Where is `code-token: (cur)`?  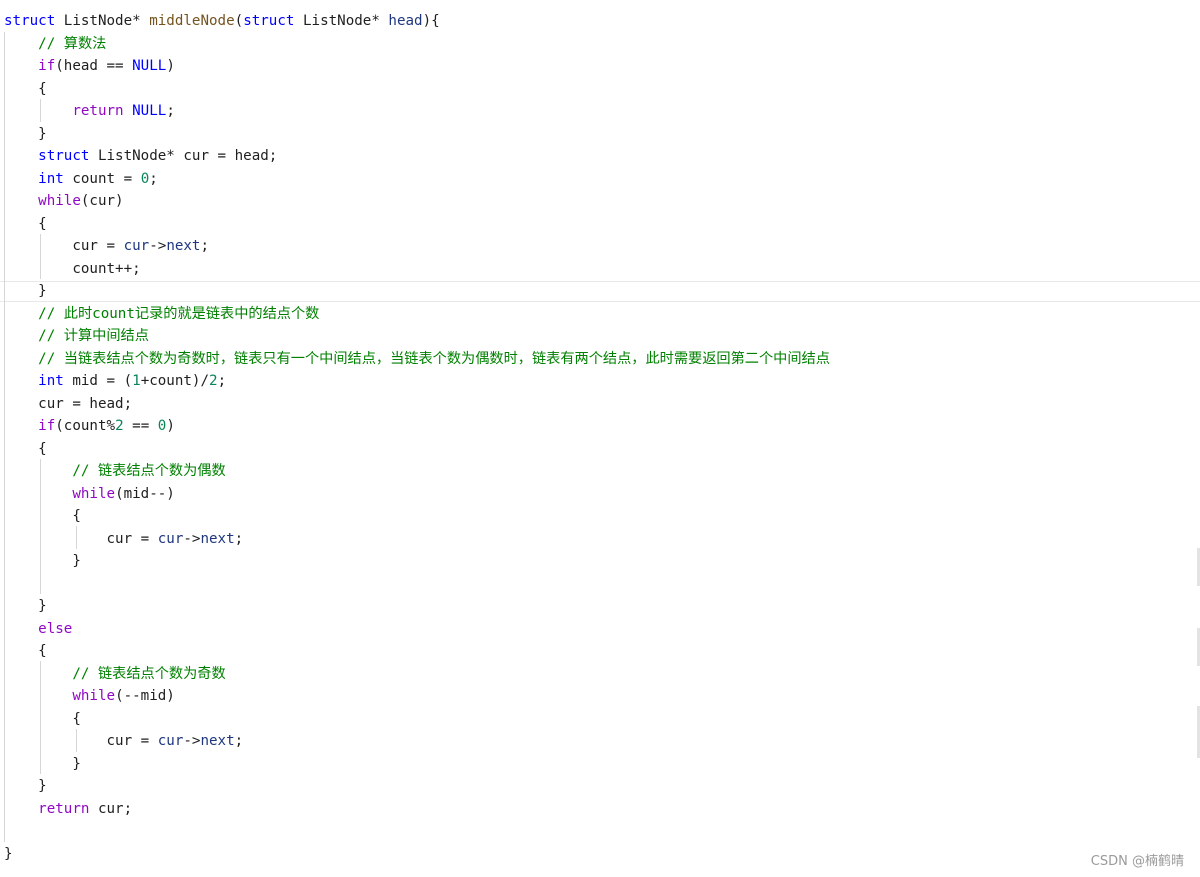
code-token: (cur) is located at coordinates (102, 201).